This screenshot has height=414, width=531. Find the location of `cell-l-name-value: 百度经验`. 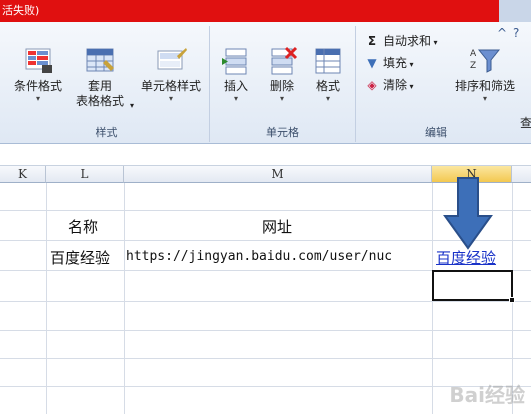

cell-l-name-value: 百度经验 is located at coordinates (80, 257).